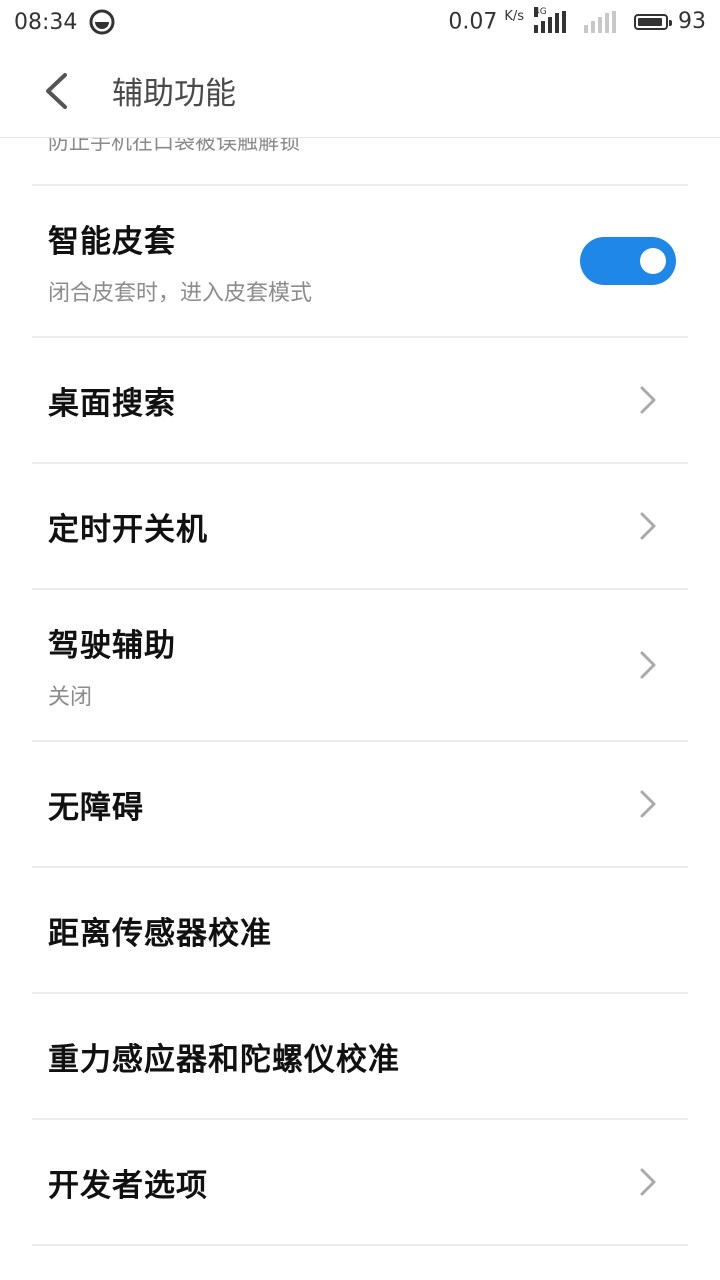  Describe the element at coordinates (540, 11) in the screenshot. I see `network-type-label: 4G` at that location.